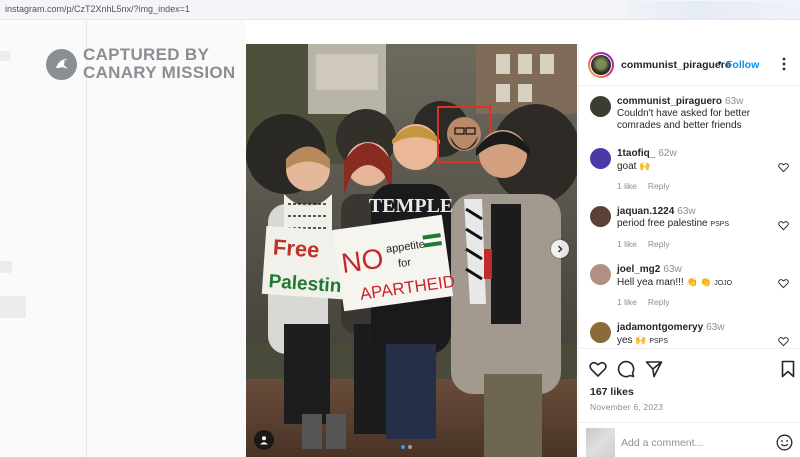  I want to click on next-image-button, so click(560, 249).